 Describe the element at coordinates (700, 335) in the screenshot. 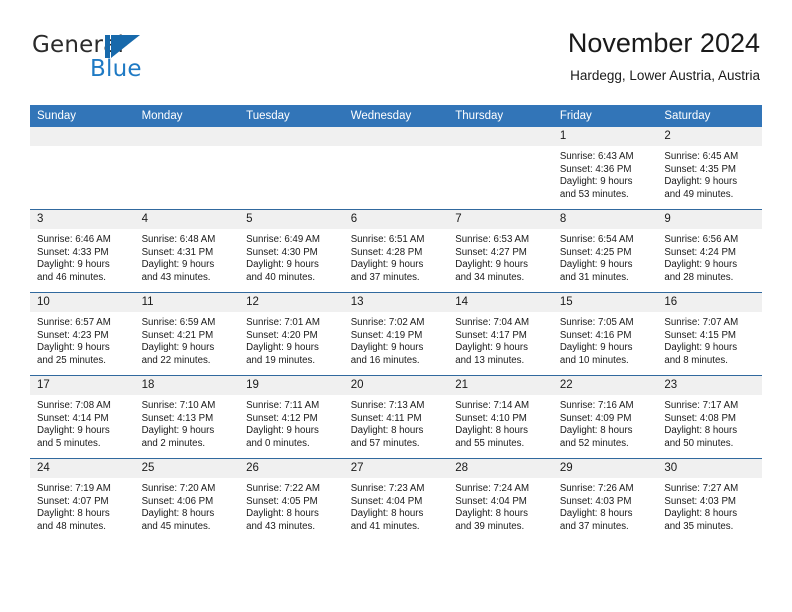

I see `sunset-text: Sunset: 4:15 PM` at that location.